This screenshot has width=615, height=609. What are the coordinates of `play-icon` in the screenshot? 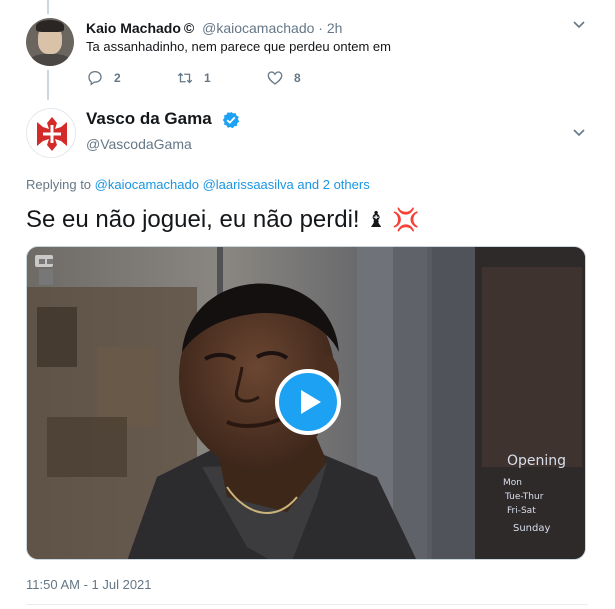 It's located at (311, 402).